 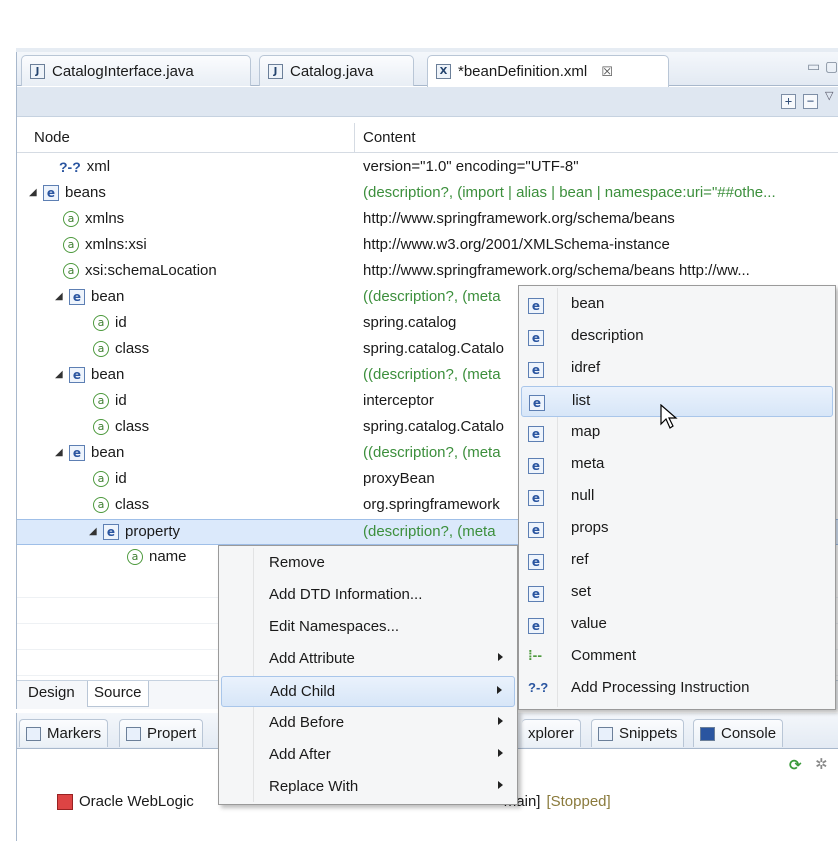 What do you see at coordinates (677, 593) in the screenshot?
I see `submenu-item-set: e set` at bounding box center [677, 593].